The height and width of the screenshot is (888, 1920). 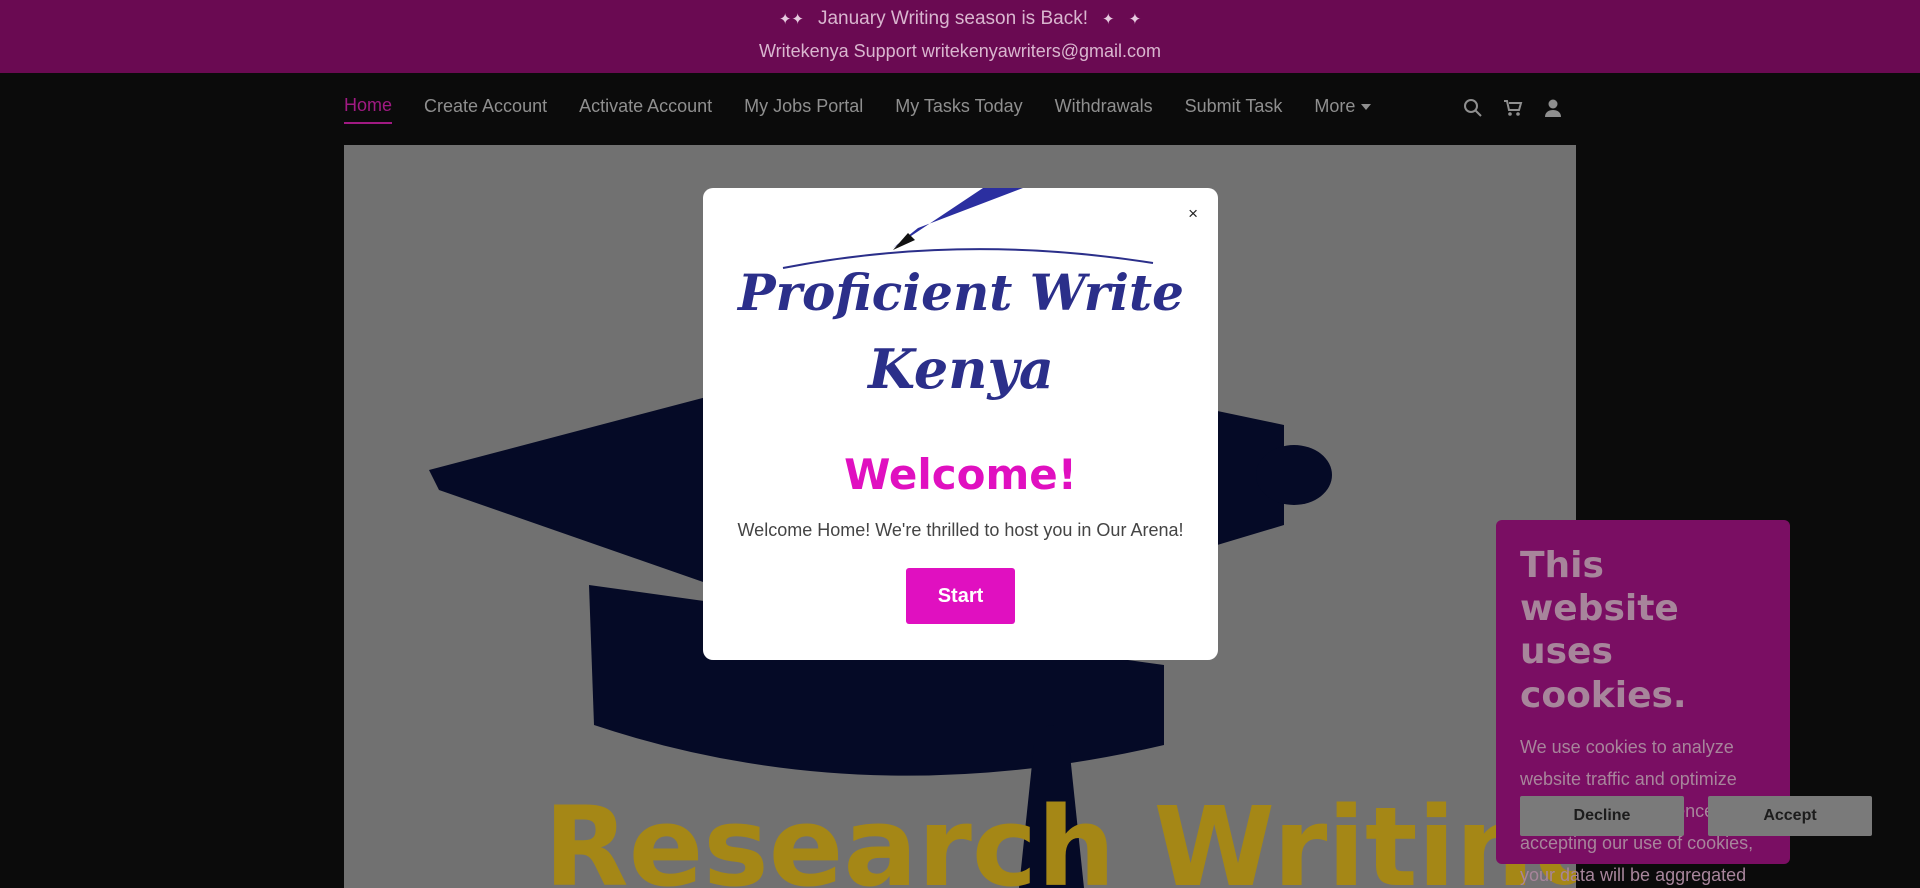 I want to click on announcement-text: January Writing season is Back!, so click(x=952, y=18).